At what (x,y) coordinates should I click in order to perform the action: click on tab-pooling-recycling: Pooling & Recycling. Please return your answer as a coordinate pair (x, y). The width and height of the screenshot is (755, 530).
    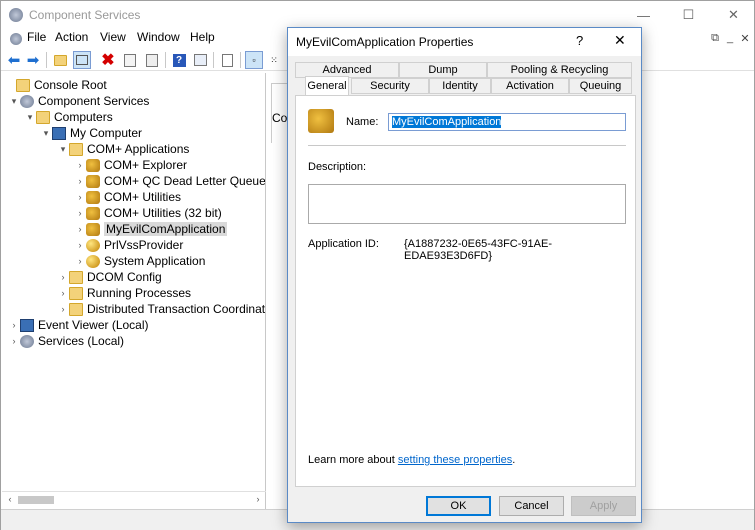
    Looking at the image, I should click on (559, 70).